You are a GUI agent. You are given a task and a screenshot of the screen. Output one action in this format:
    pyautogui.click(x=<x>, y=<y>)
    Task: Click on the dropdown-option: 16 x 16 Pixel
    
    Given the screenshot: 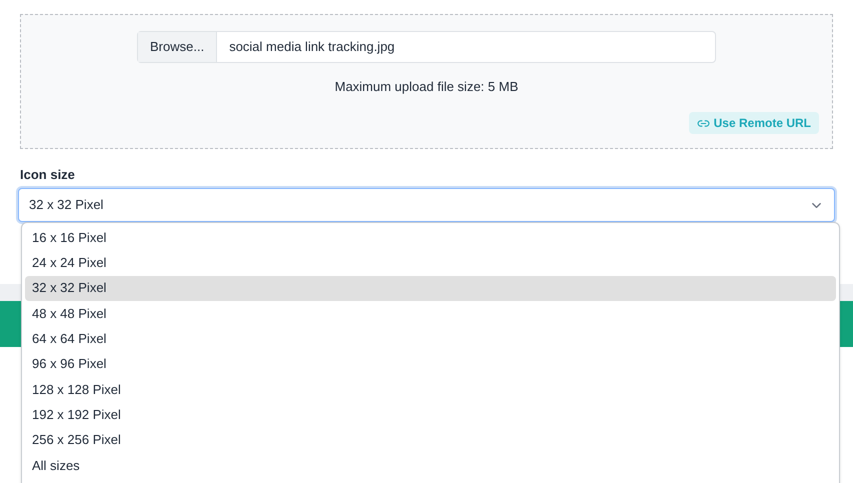 What is the action you would take?
    pyautogui.click(x=430, y=237)
    